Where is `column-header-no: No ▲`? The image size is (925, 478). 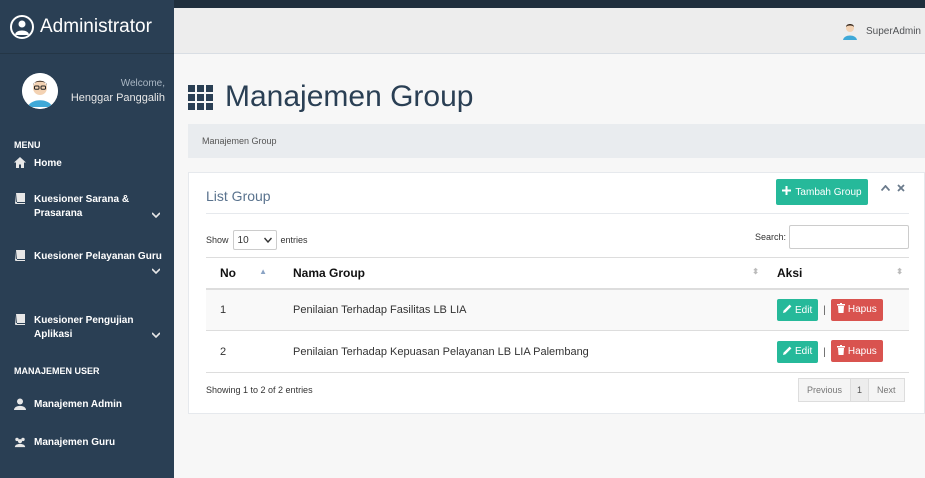 column-header-no: No ▲ is located at coordinates (242, 273).